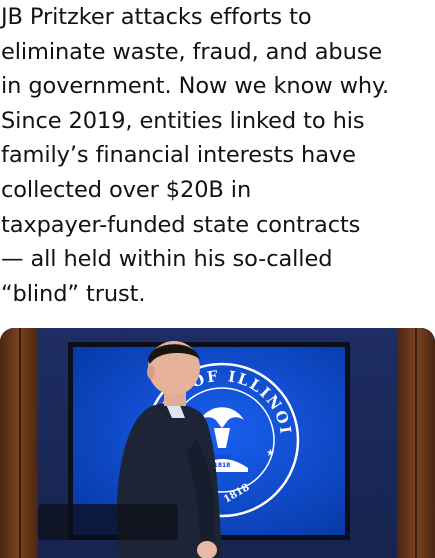  Describe the element at coordinates (195, 86) in the screenshot. I see `post-text-line: in government. Now we know why.` at that location.